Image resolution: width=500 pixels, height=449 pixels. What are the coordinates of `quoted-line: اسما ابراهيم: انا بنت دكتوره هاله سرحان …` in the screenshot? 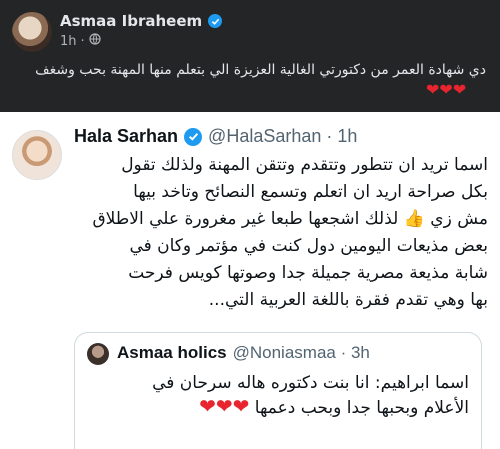 It's located at (310, 383).